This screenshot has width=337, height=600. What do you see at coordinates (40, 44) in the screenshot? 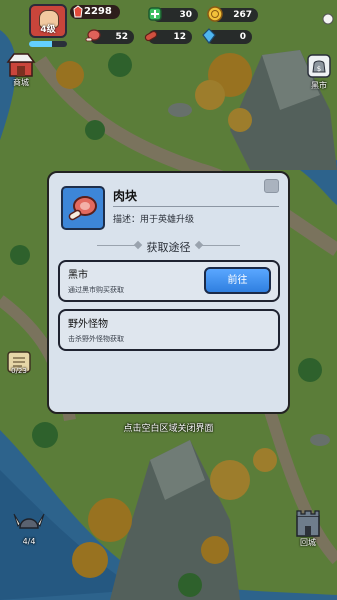
I see `xp-bar-fill` at bounding box center [40, 44].